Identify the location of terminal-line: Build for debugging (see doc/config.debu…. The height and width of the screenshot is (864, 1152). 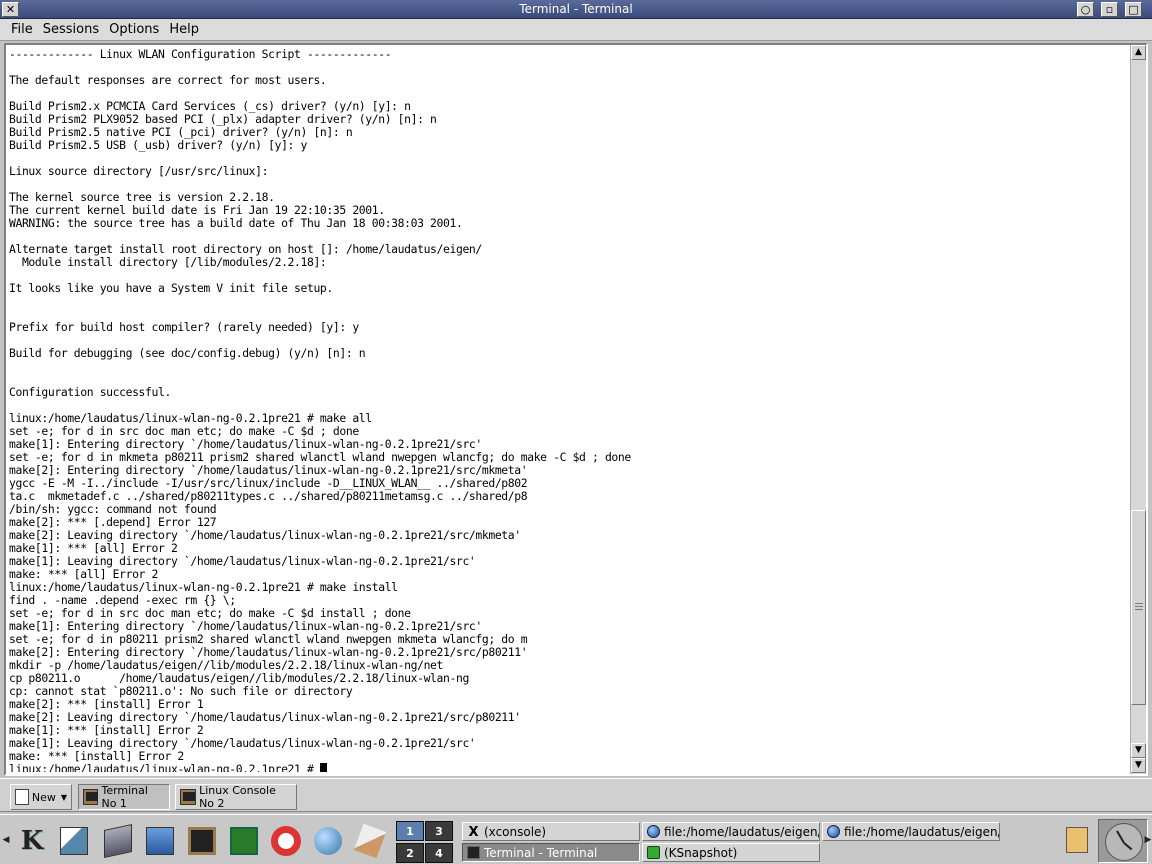
(187, 353).